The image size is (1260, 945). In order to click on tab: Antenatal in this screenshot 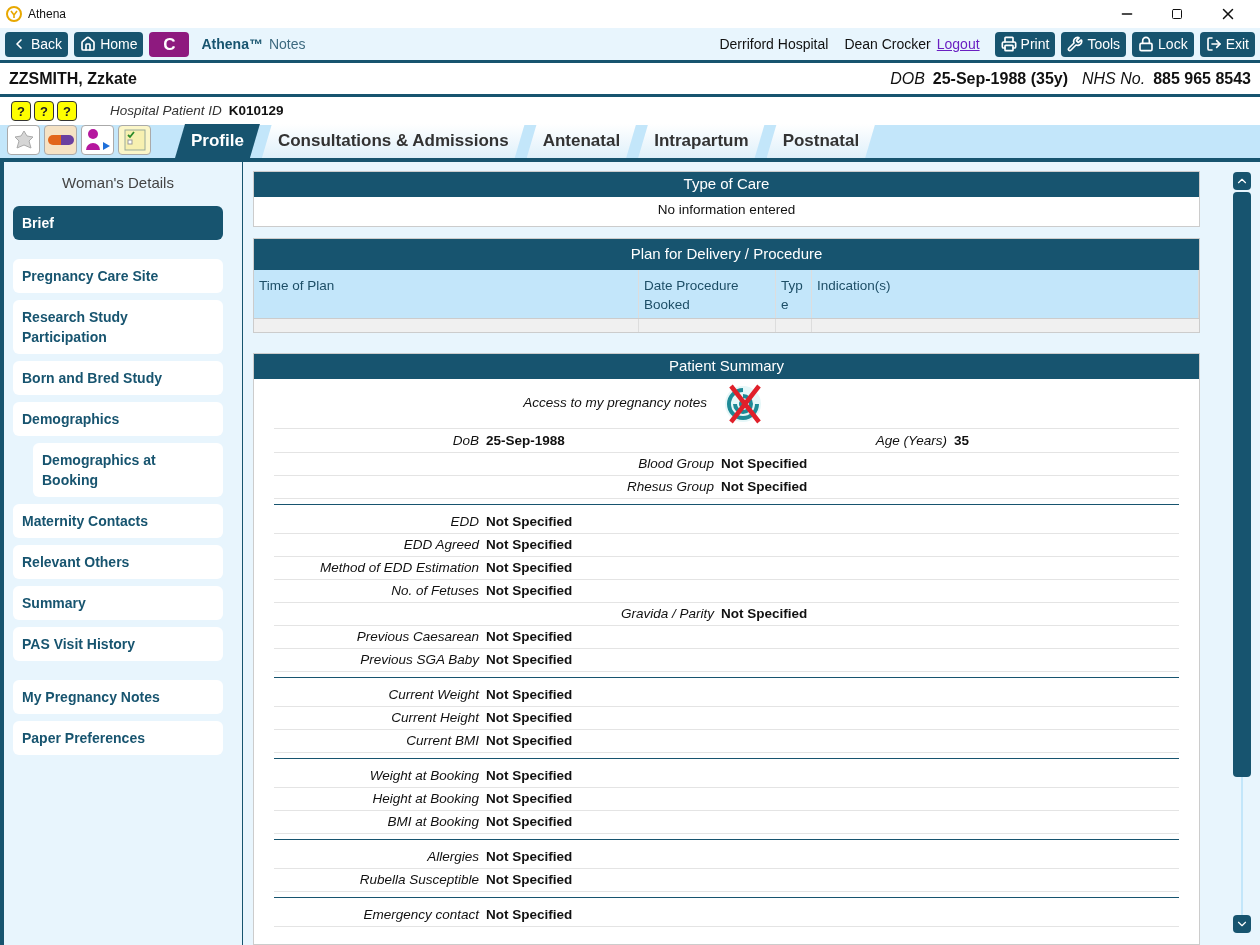, I will do `click(581, 141)`.